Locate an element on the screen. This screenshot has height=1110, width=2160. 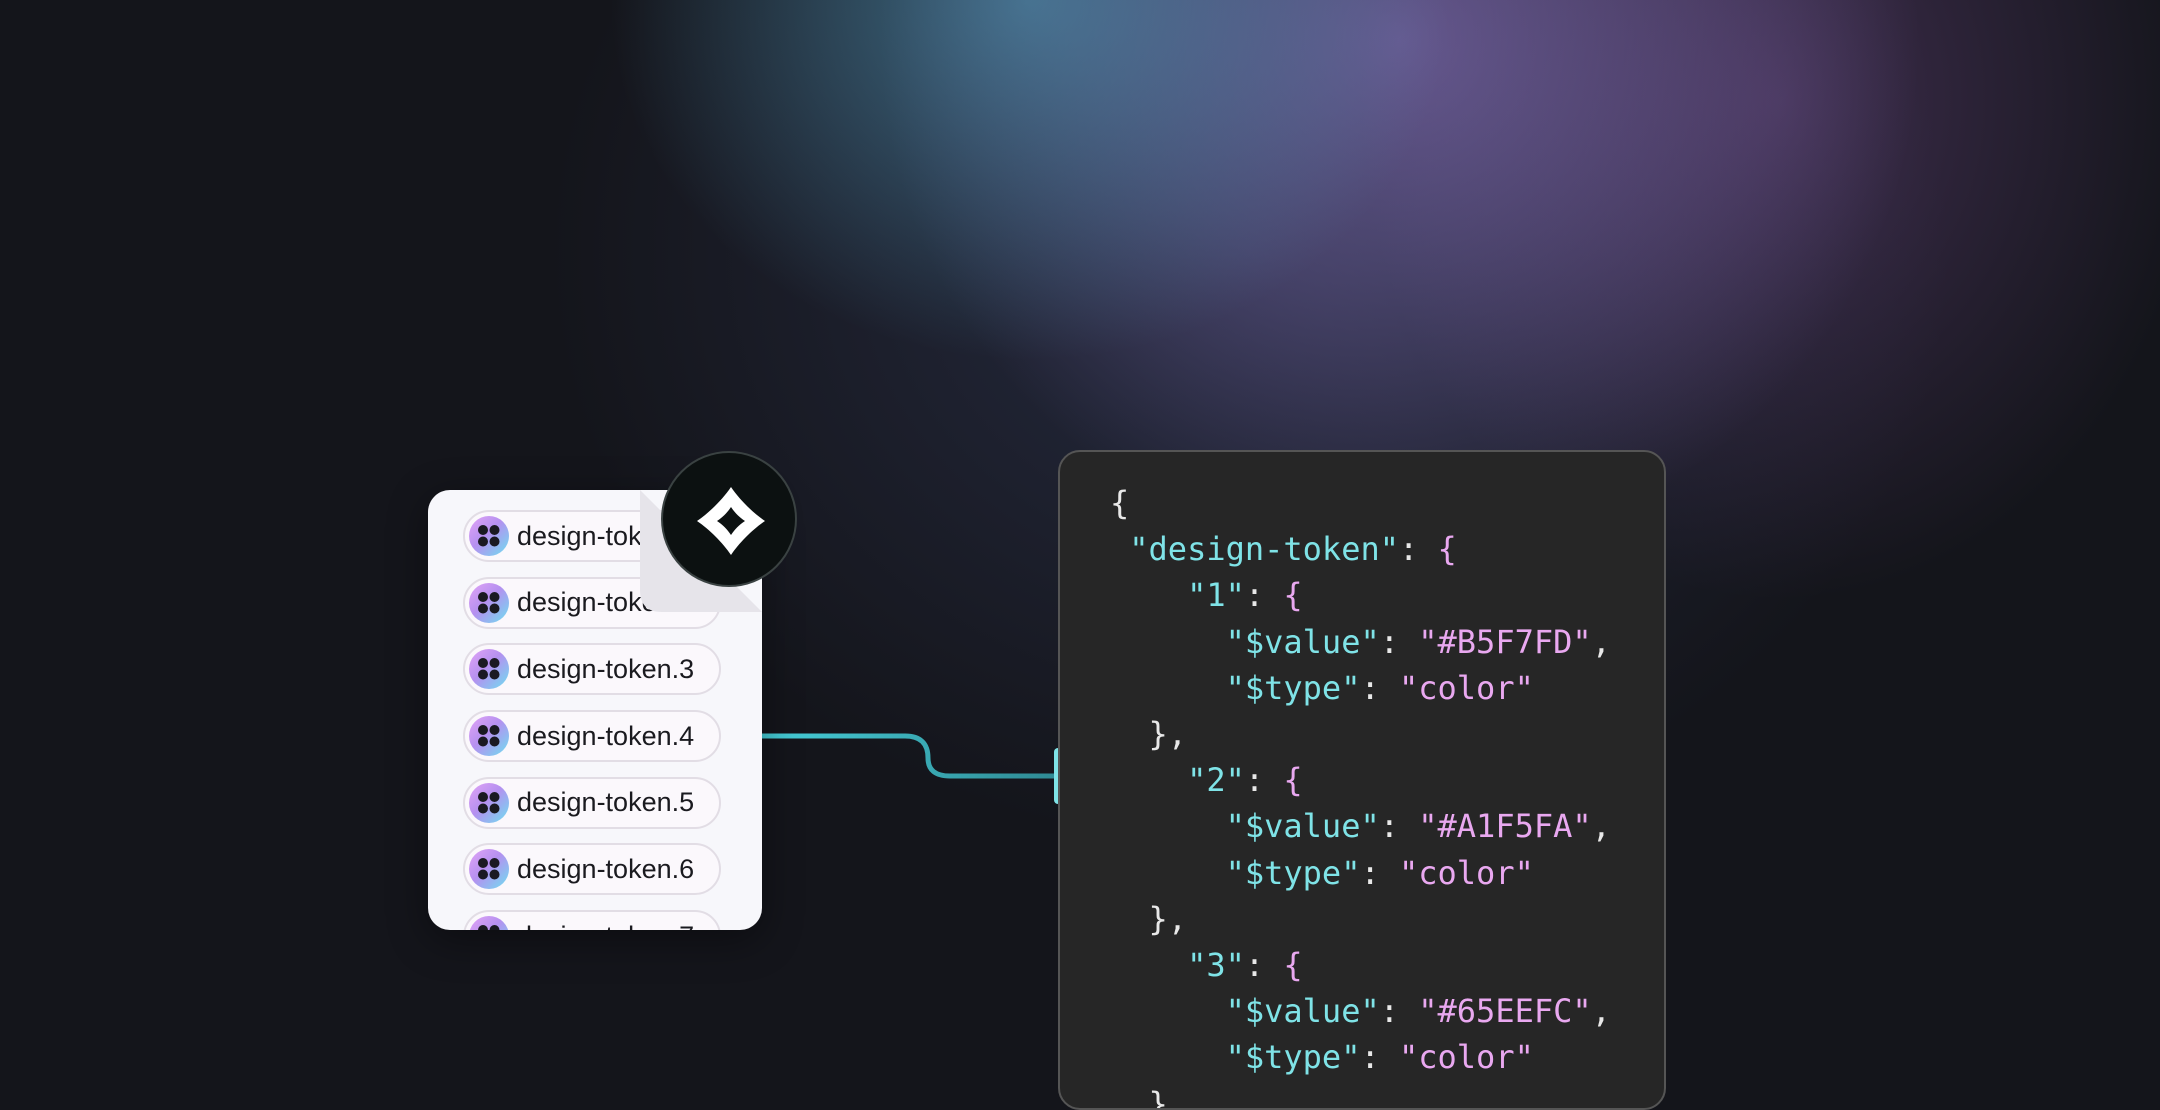
code-value-line: "$value": "#B5F7FD", is located at coordinates (1418, 641).